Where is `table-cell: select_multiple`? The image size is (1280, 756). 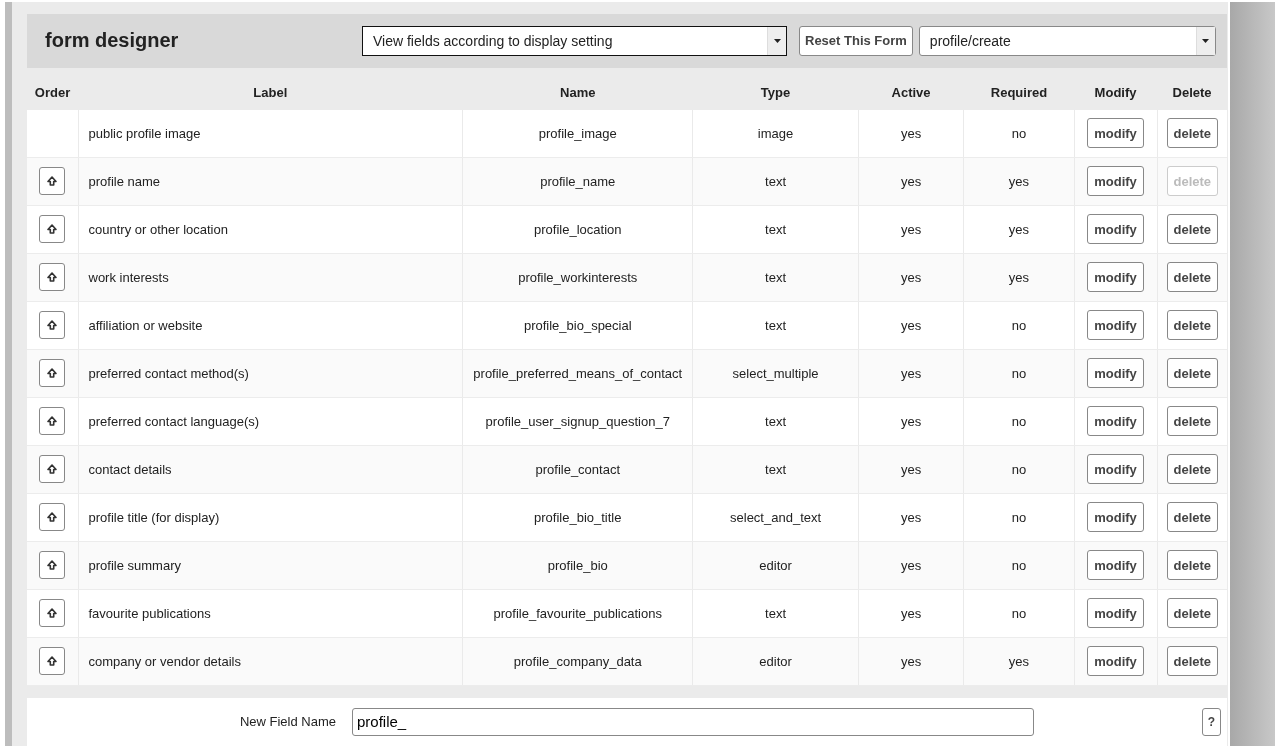
table-cell: select_multiple is located at coordinates (775, 373).